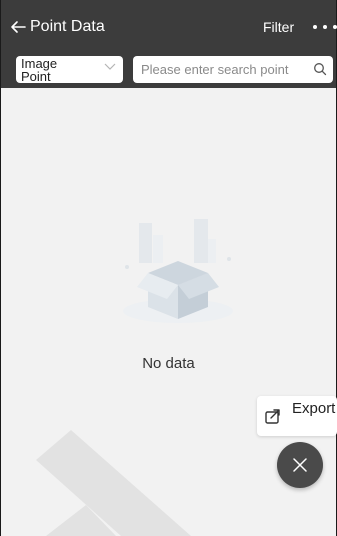  I want to click on chevron-down-icon, so click(110, 66).